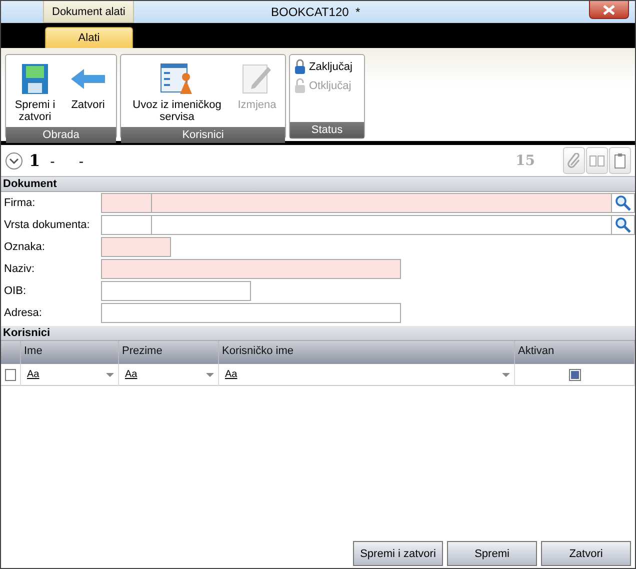 This screenshot has width=636, height=569. What do you see at coordinates (34, 160) in the screenshot?
I see `record-number: 1` at bounding box center [34, 160].